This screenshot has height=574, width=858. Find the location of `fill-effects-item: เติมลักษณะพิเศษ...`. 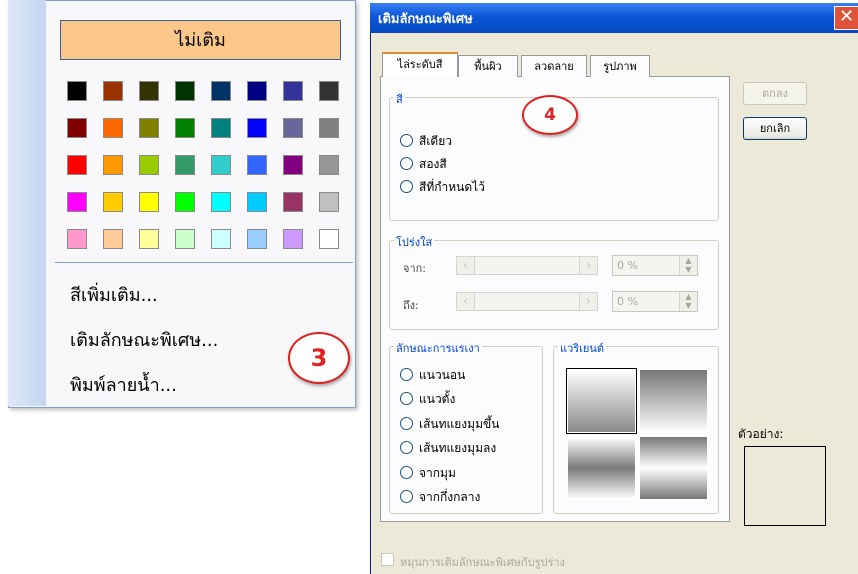

fill-effects-item: เติมลักษณะพิเศษ... is located at coordinates (144, 339).